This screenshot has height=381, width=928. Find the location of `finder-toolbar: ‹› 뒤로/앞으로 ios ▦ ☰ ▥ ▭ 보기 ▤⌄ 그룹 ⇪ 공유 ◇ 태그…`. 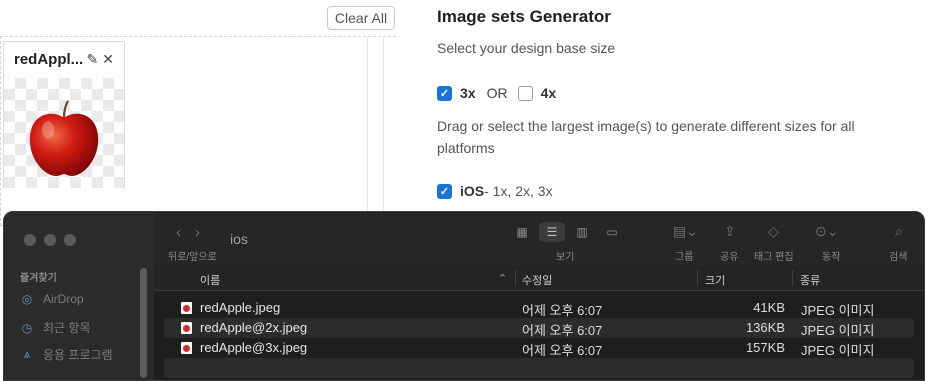

finder-toolbar: ‹› 뒤로/앞으로 ios ▦ ☰ ▥ ▭ 보기 ▤⌄ 그룹 ⇪ 공유 ◇ 태그… is located at coordinates (539, 239).